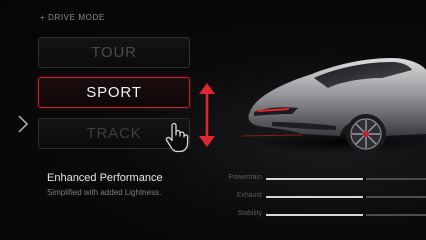 The height and width of the screenshot is (240, 426). I want to click on chevron-left-icon, so click(23, 124).